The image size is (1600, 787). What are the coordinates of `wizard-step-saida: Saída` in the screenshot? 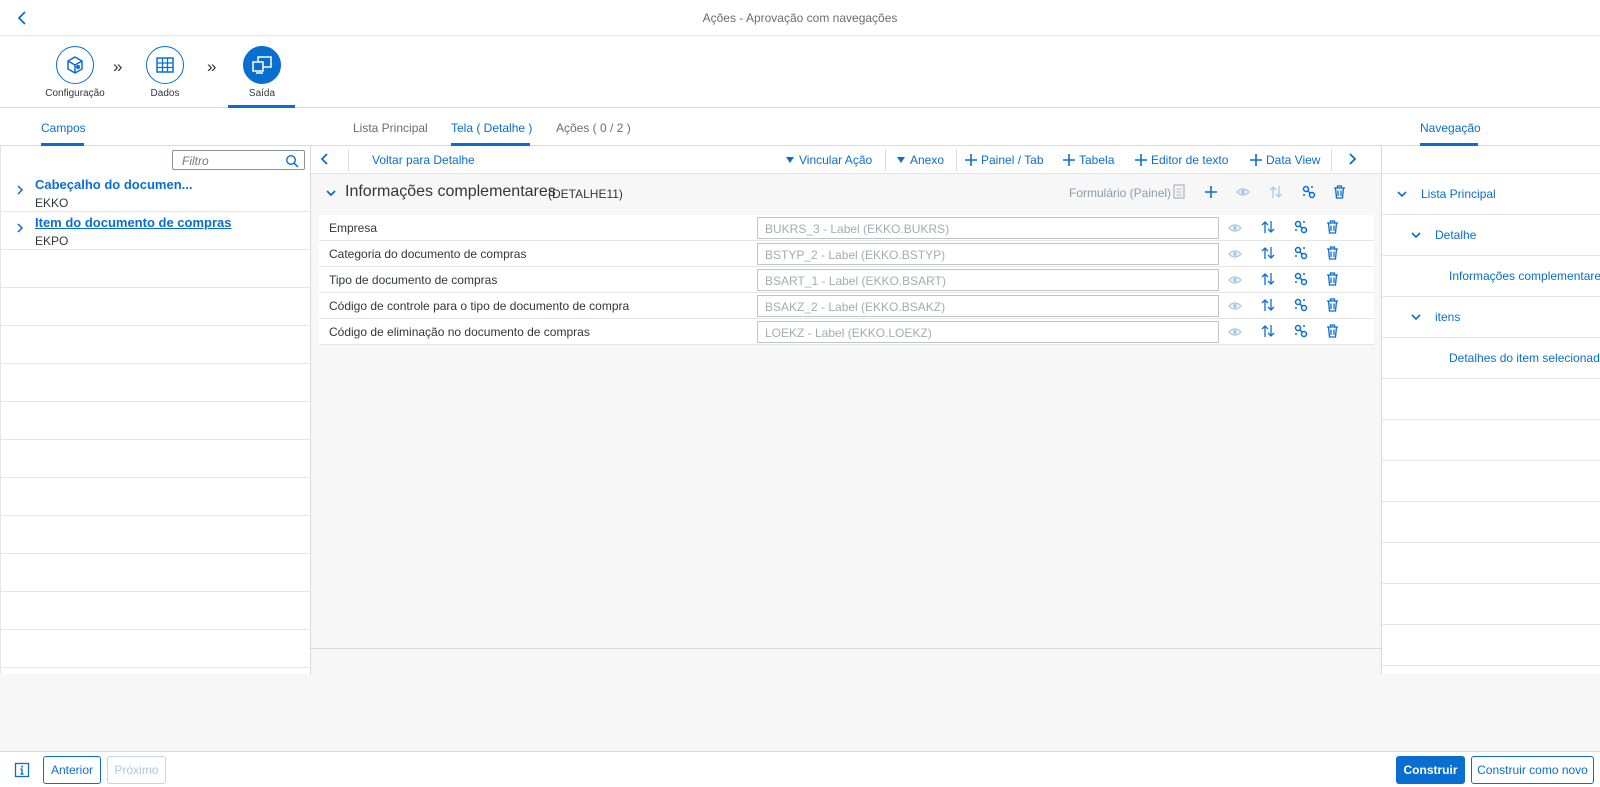 It's located at (262, 72).